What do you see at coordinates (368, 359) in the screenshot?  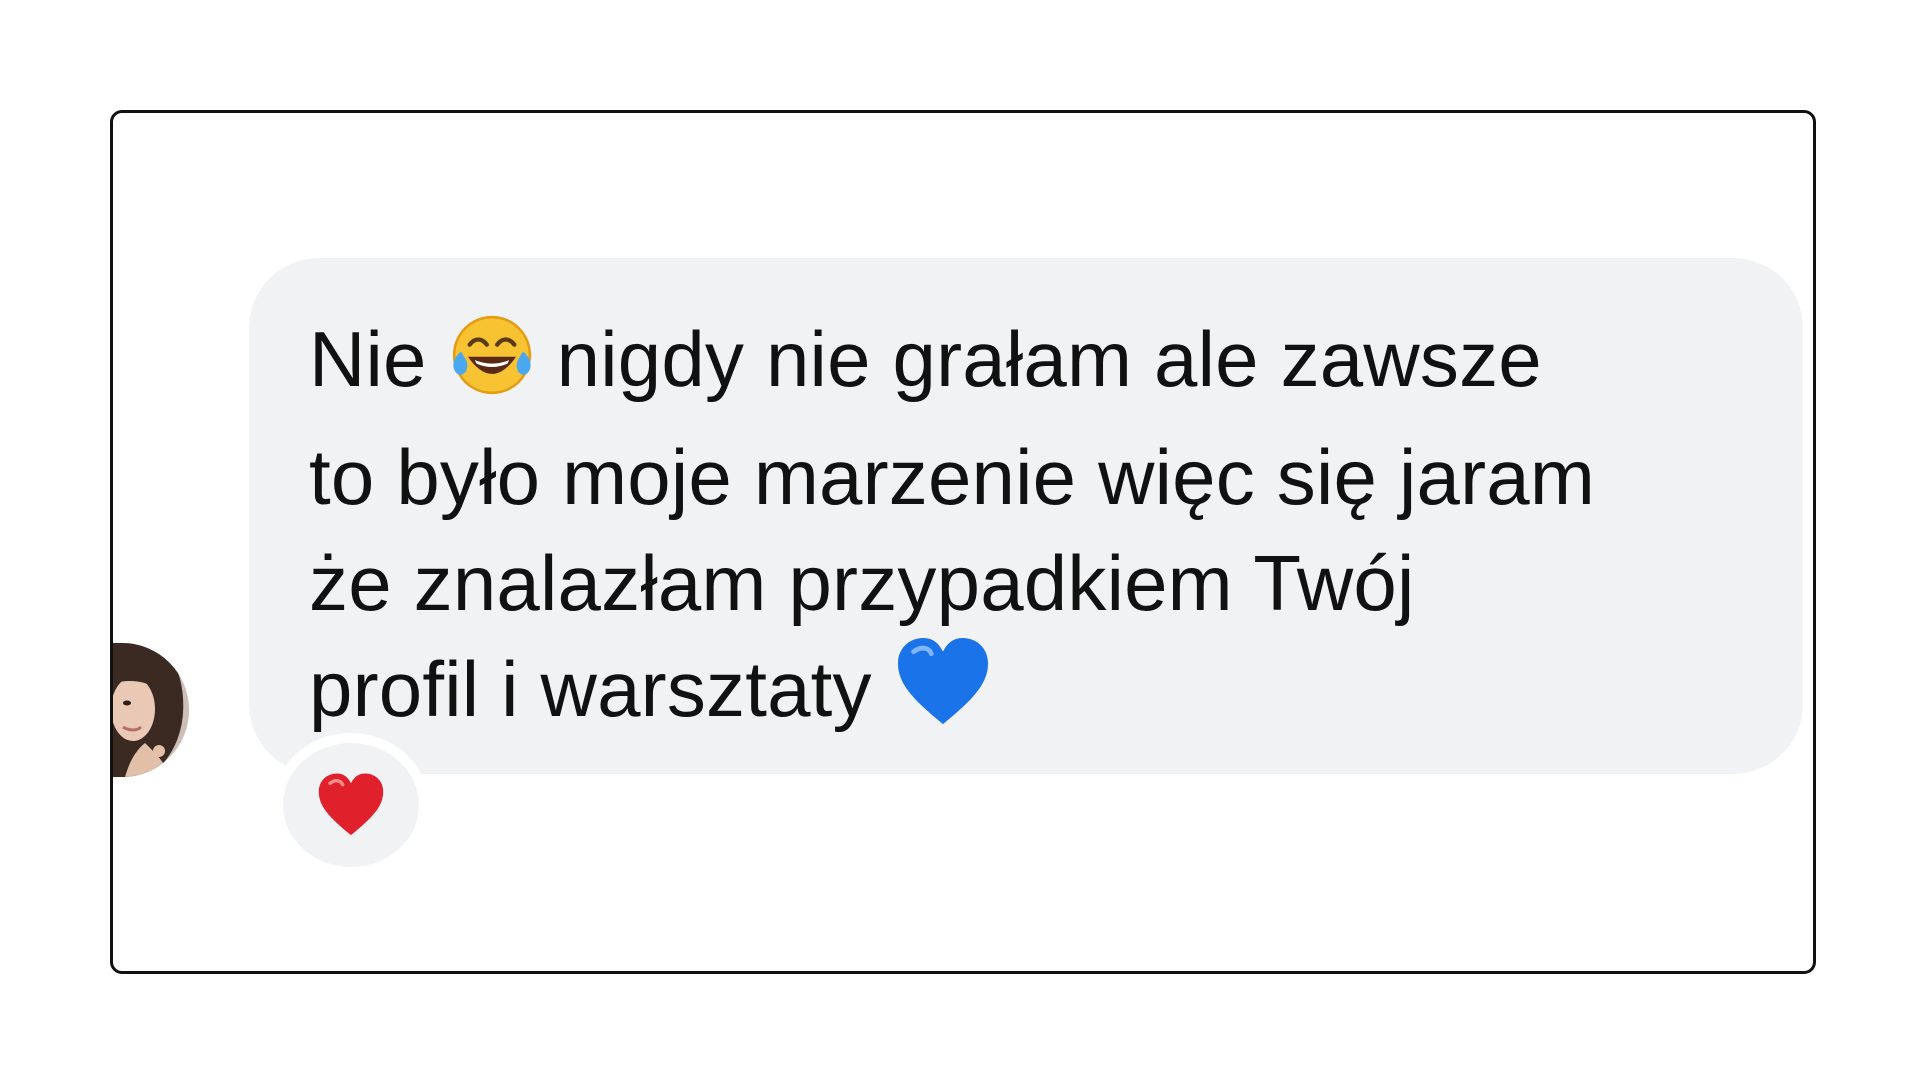 I see `message-text-segment: Nie` at bounding box center [368, 359].